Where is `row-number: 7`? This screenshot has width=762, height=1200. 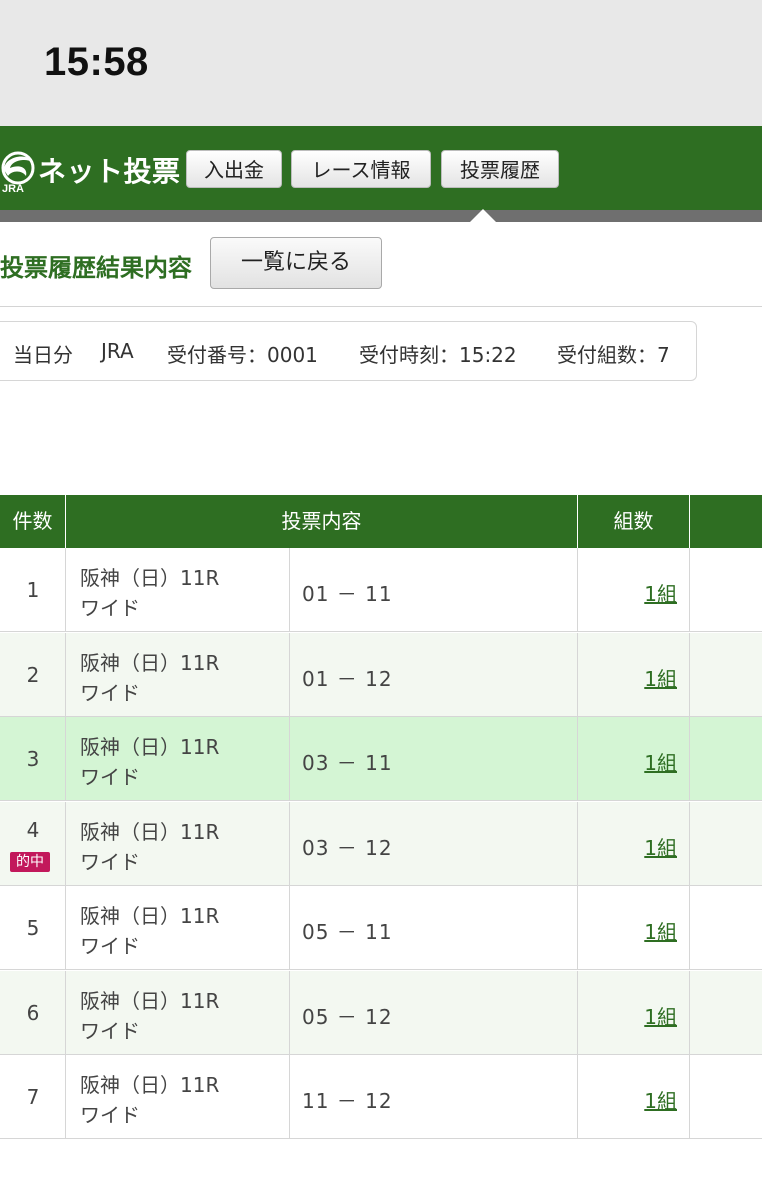 row-number: 7 is located at coordinates (33, 1097).